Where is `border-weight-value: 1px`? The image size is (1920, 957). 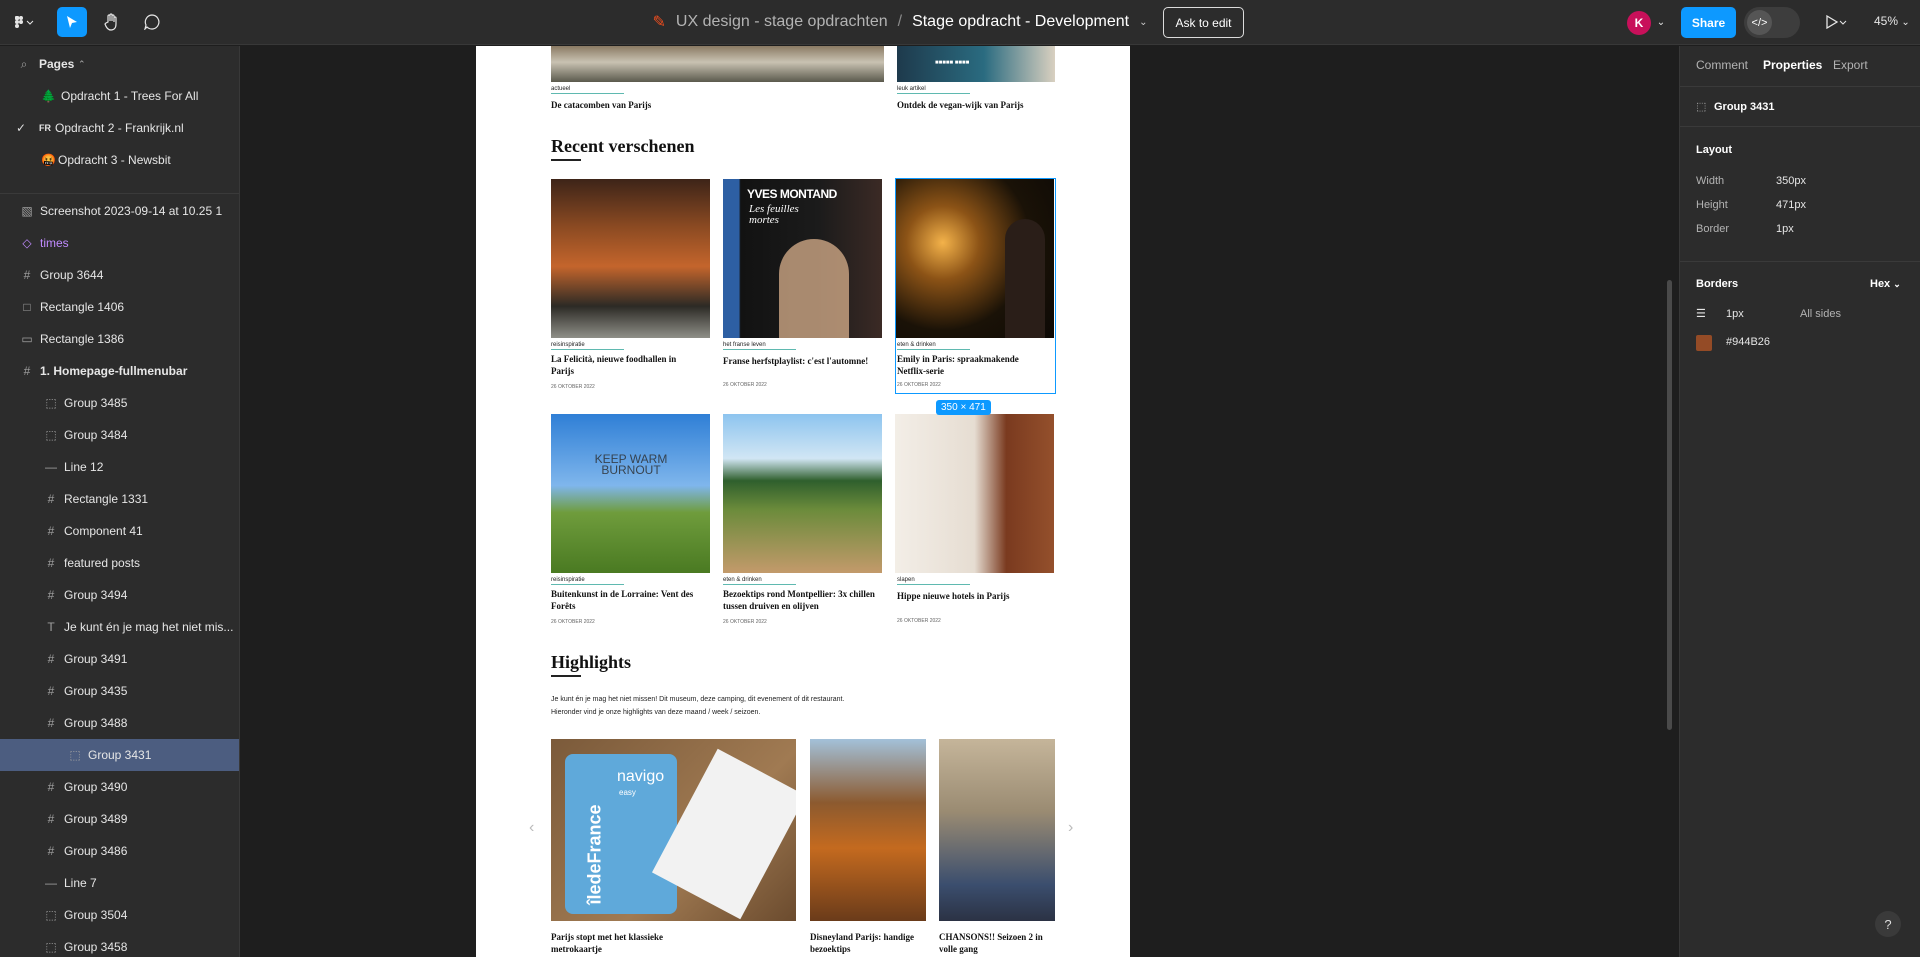
border-weight-value: 1px is located at coordinates (1735, 314).